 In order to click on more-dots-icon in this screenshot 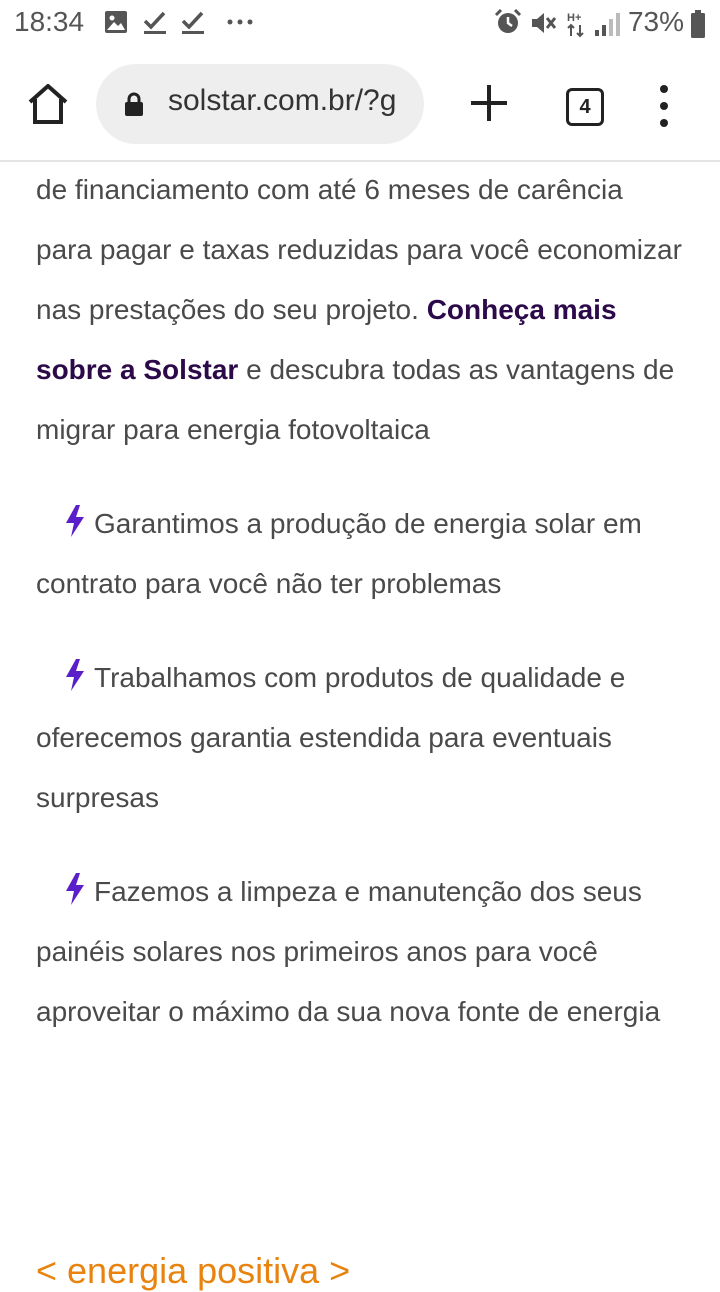, I will do `click(240, 22)`.